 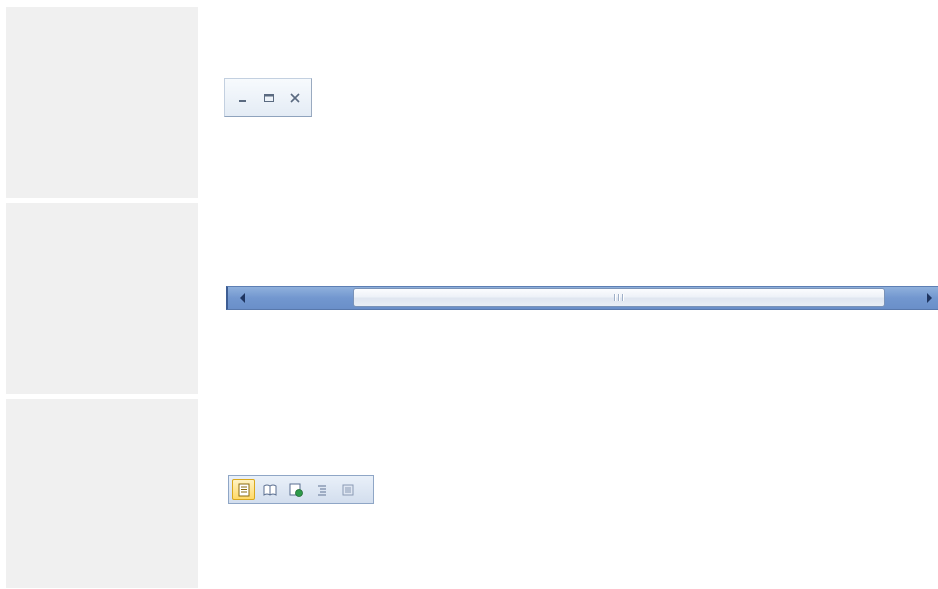 I want to click on web-view-icon, so click(x=296, y=490).